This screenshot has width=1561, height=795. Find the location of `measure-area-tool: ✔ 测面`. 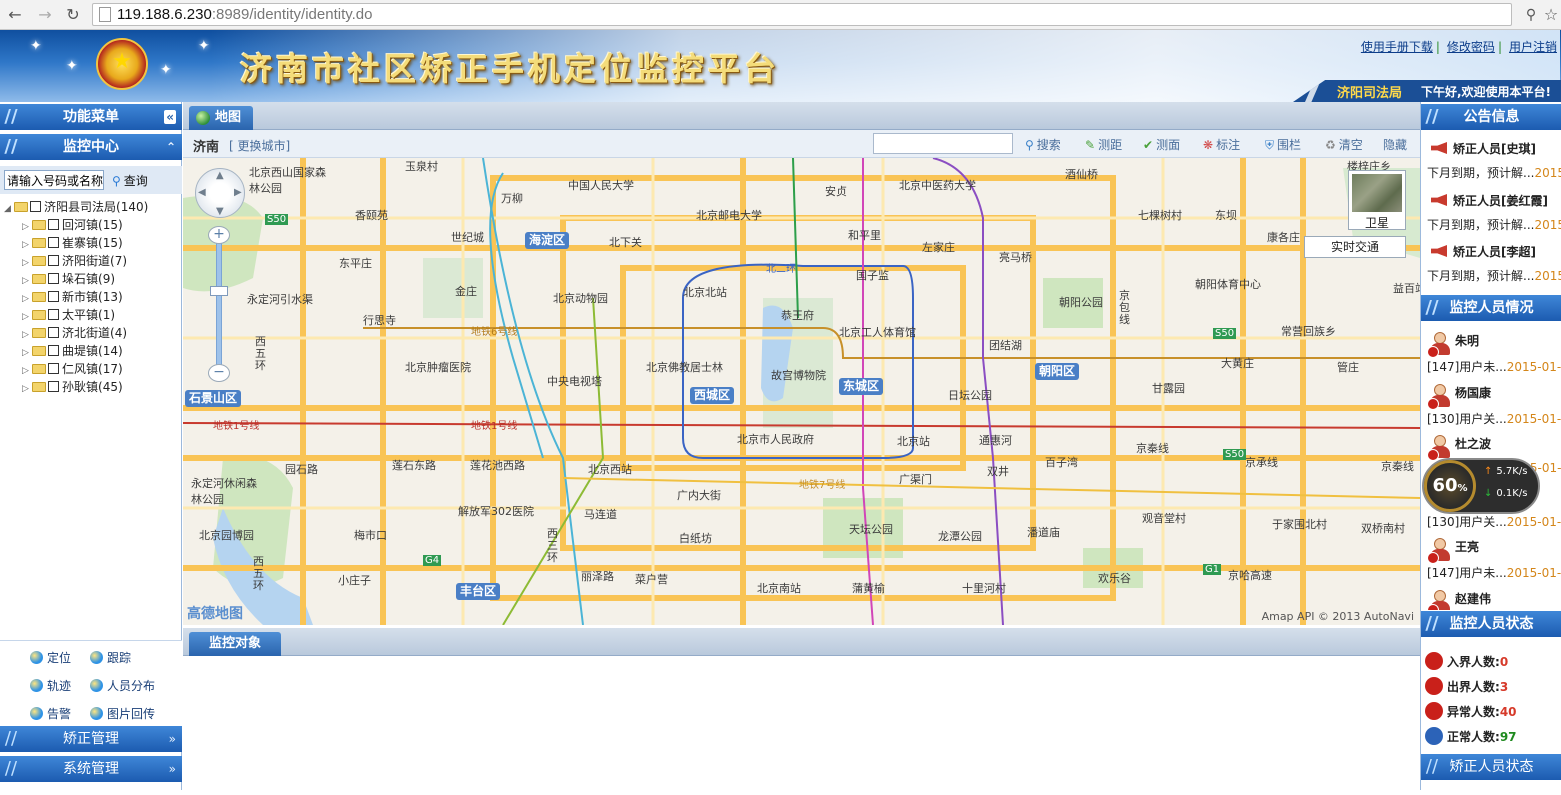

measure-area-tool: ✔ 测面 is located at coordinates (1161, 144).